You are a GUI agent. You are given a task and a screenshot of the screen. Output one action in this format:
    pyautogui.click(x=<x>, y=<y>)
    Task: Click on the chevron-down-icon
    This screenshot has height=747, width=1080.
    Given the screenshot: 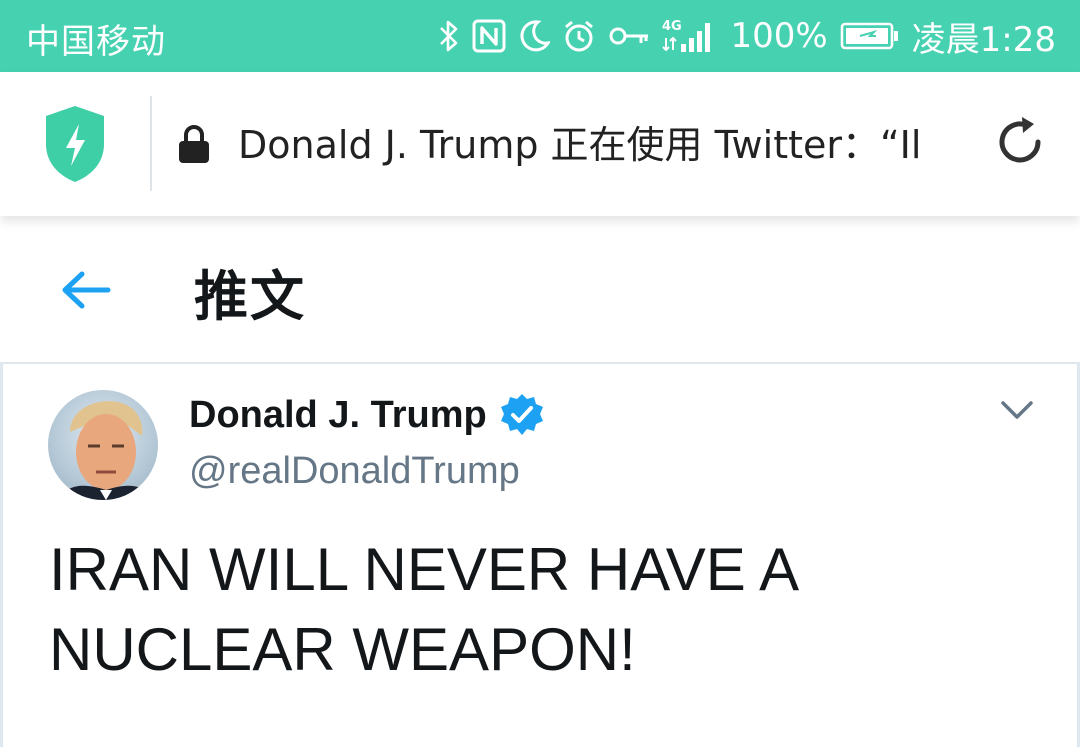 What is the action you would take?
    pyautogui.click(x=1017, y=410)
    